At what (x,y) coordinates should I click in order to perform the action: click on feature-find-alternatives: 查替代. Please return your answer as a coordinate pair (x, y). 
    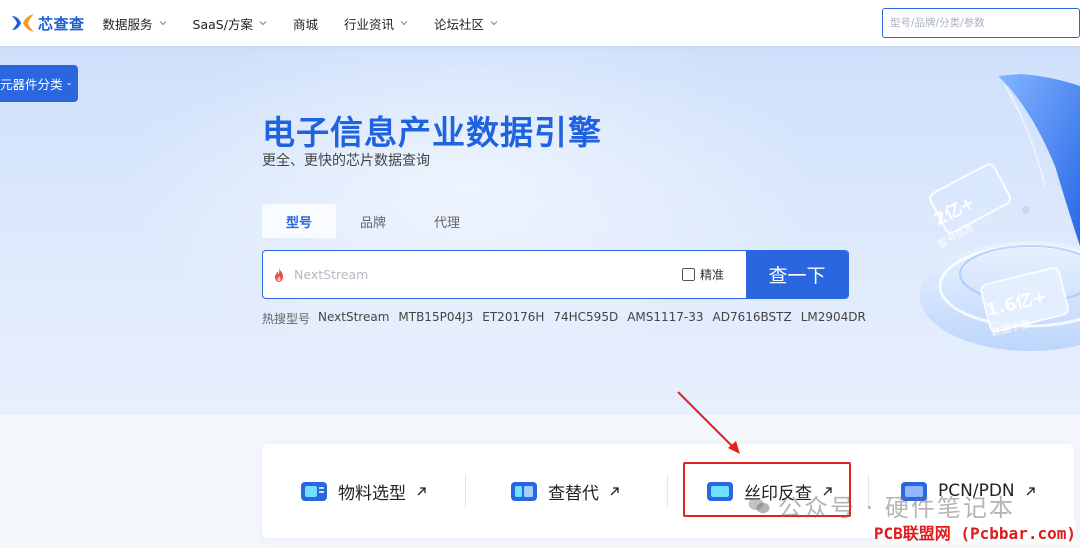
    Looking at the image, I should click on (564, 491).